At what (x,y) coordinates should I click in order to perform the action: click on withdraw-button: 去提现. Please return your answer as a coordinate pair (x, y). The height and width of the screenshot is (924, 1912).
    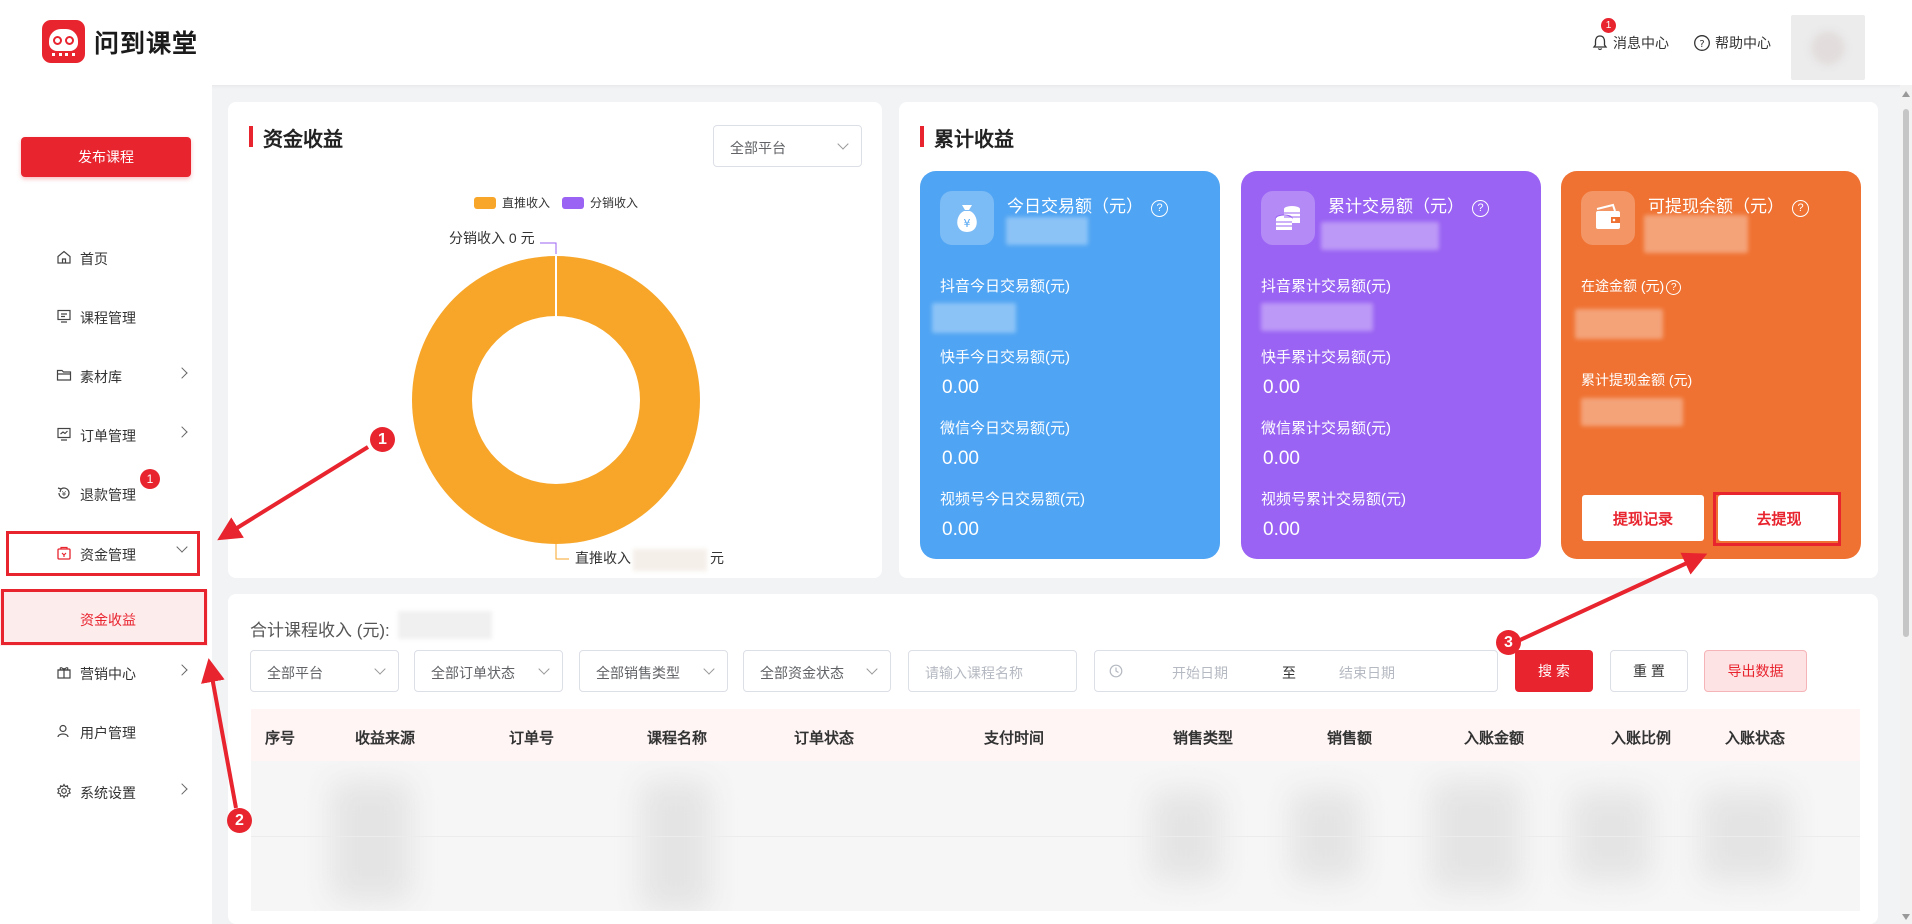
    Looking at the image, I should click on (1779, 518).